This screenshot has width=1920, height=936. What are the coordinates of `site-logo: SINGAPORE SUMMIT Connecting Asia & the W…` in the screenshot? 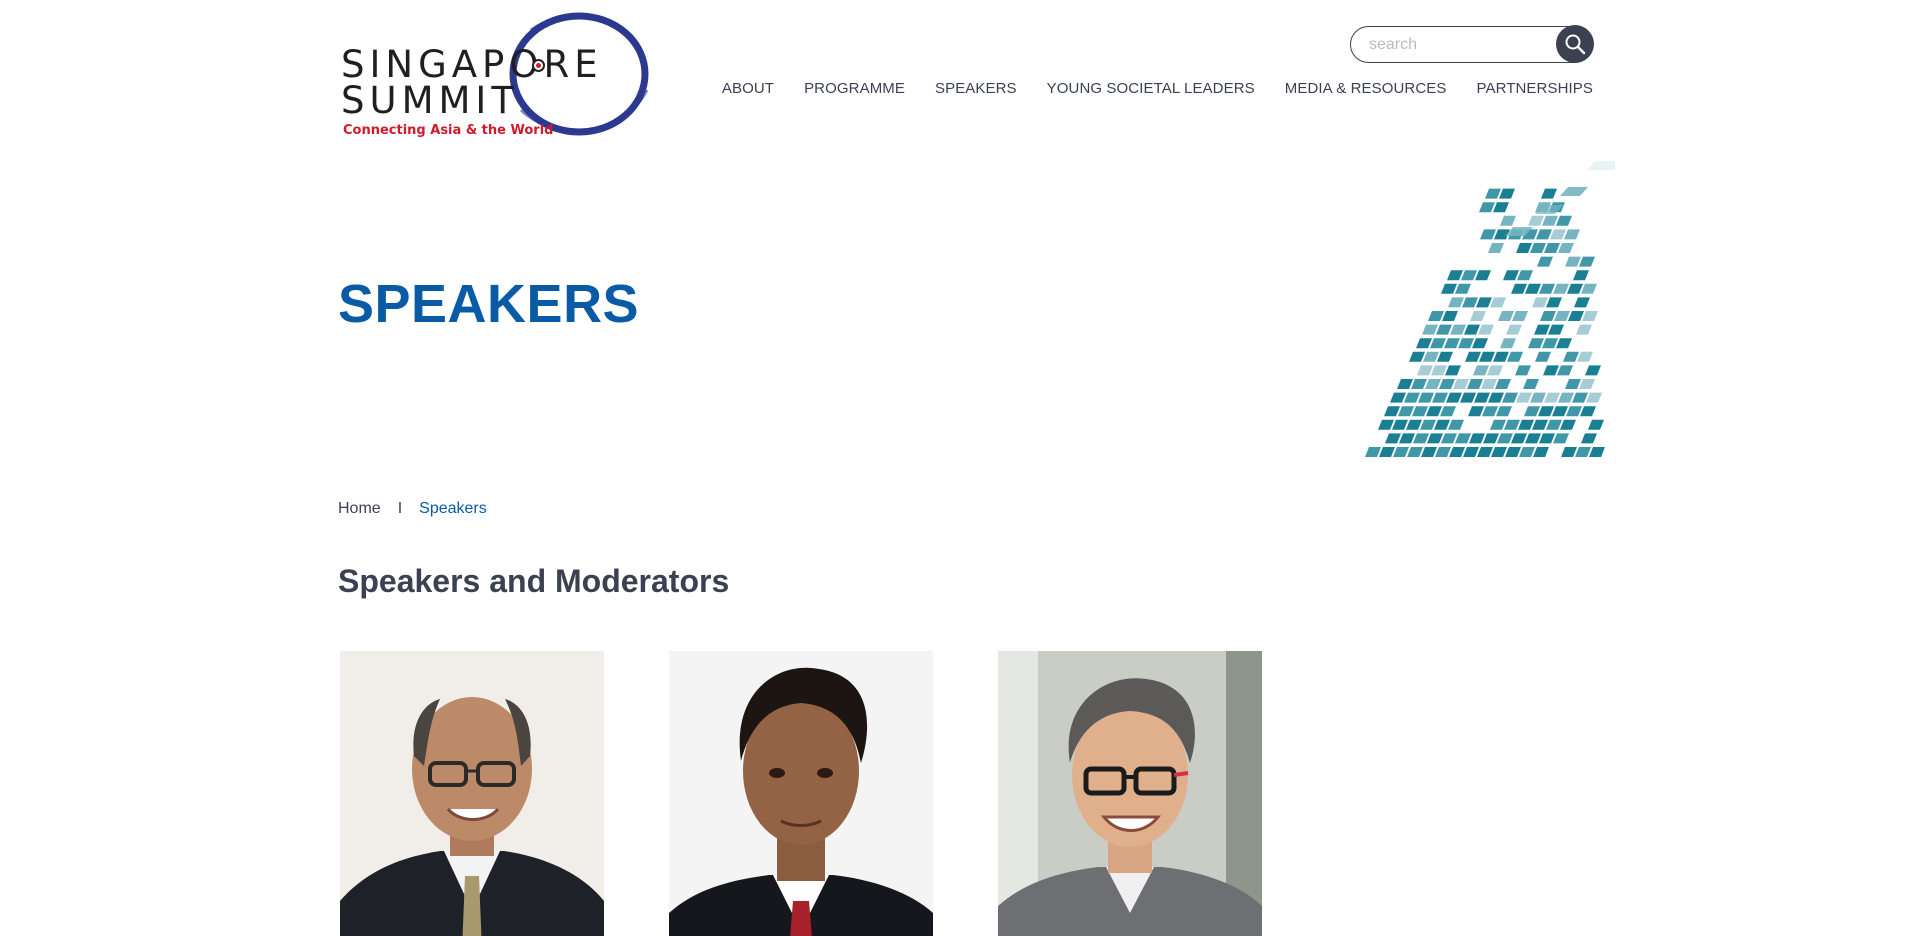 It's located at (495, 74).